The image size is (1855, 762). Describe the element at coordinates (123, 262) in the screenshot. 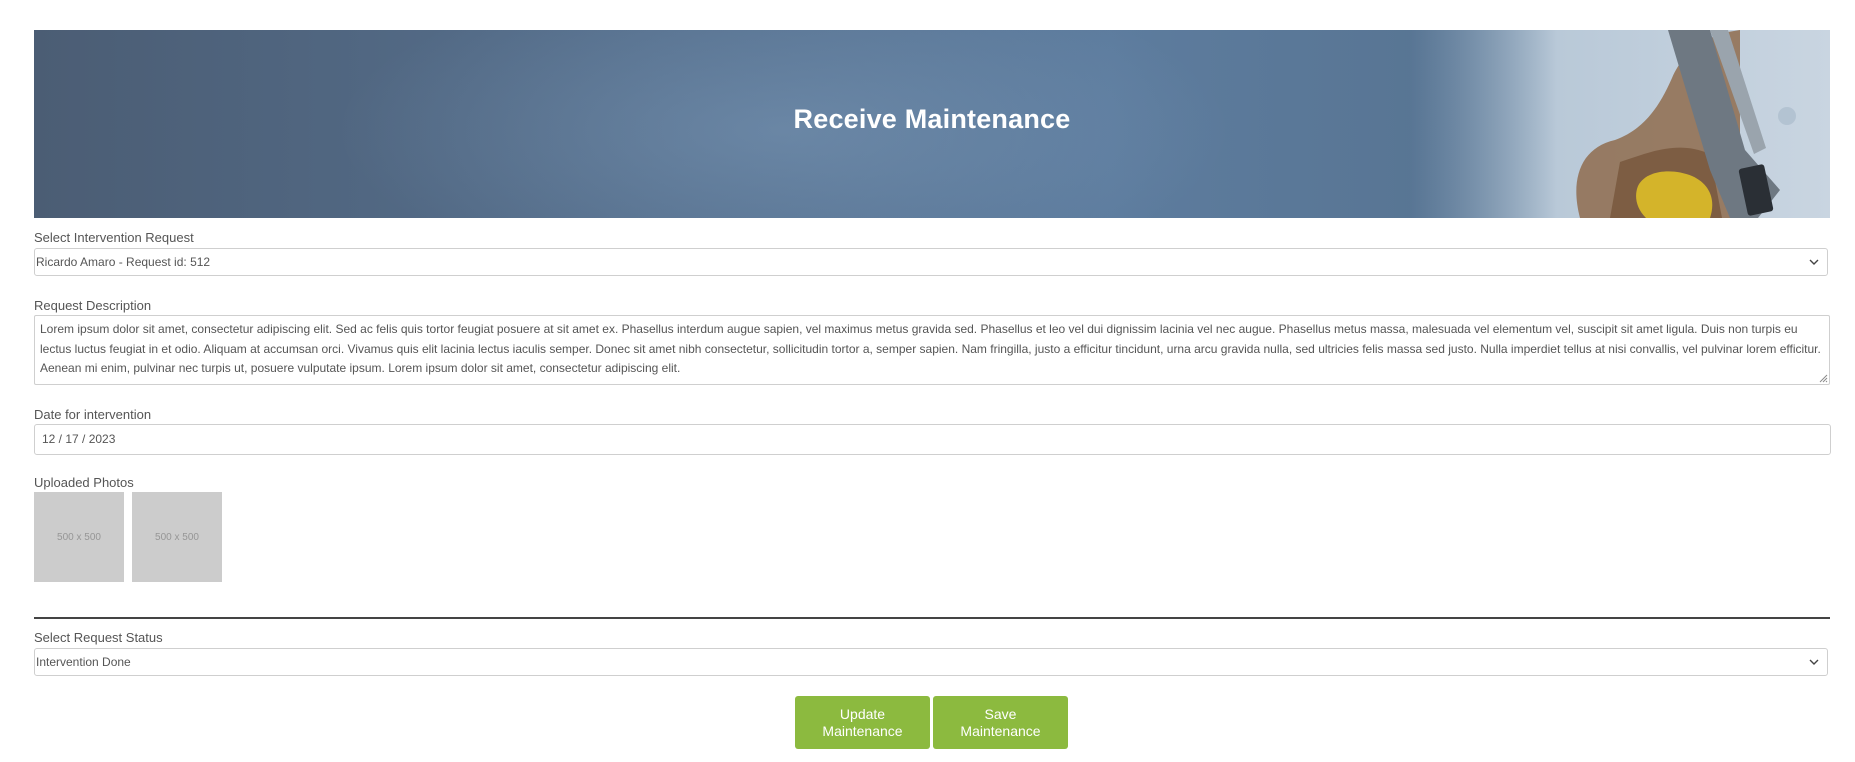

I see `intervention-request-value: Ricardo Amaro - Request id: 512` at that location.